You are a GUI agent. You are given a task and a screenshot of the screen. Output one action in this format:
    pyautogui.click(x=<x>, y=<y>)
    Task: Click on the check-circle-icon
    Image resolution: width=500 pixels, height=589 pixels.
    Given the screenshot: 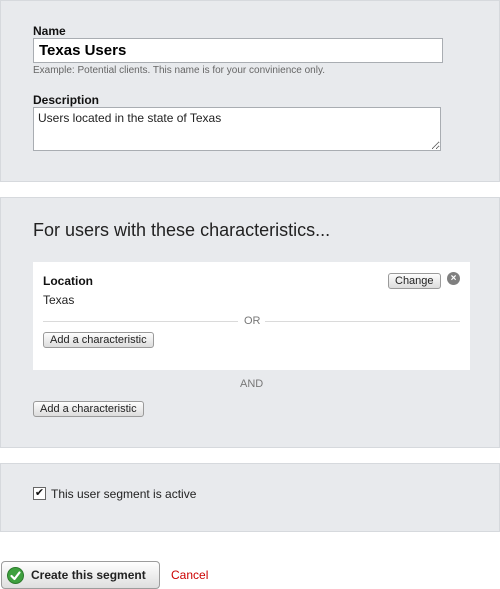 What is the action you would take?
    pyautogui.click(x=15, y=575)
    